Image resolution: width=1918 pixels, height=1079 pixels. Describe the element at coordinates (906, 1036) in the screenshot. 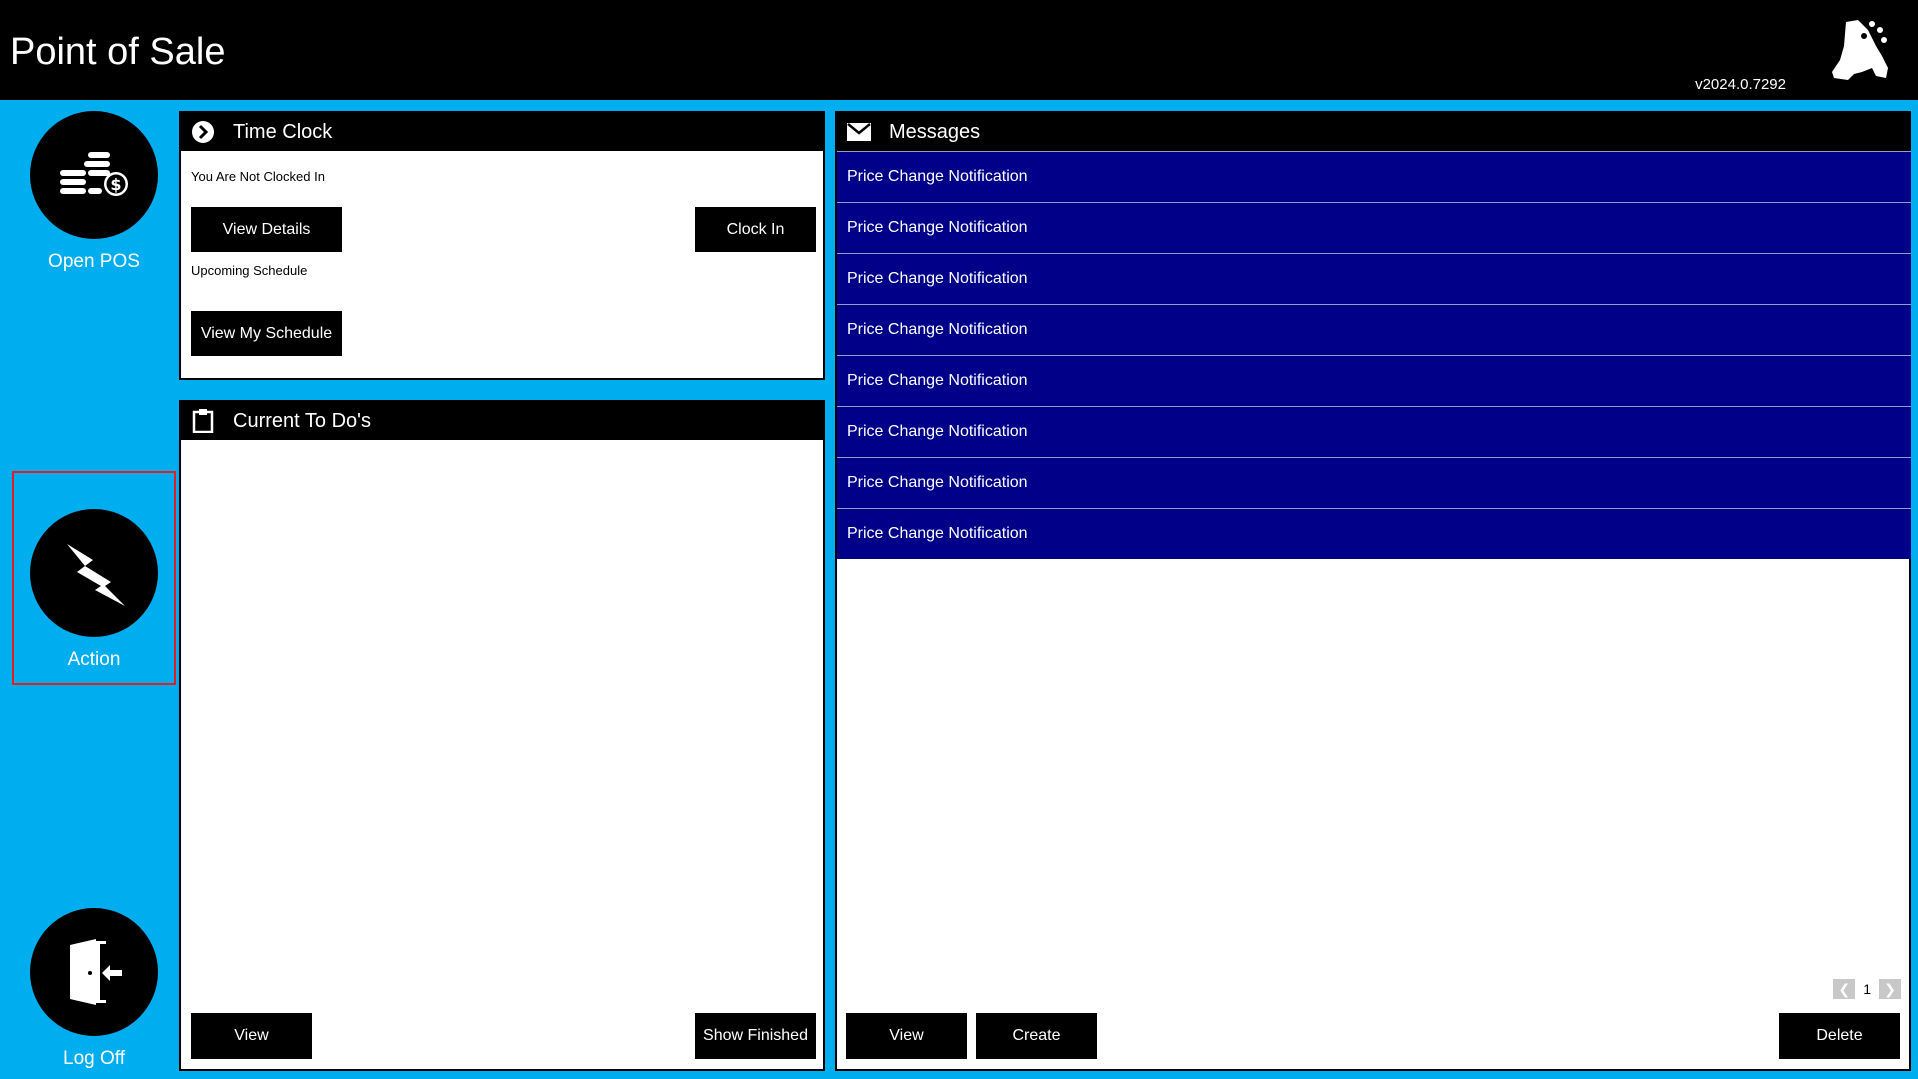

I see `messages-view-button: View` at that location.